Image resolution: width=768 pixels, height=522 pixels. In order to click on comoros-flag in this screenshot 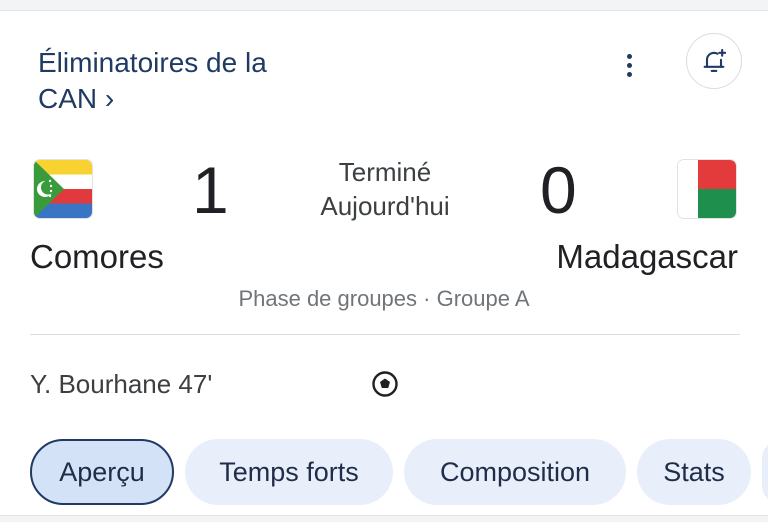, I will do `click(63, 189)`.